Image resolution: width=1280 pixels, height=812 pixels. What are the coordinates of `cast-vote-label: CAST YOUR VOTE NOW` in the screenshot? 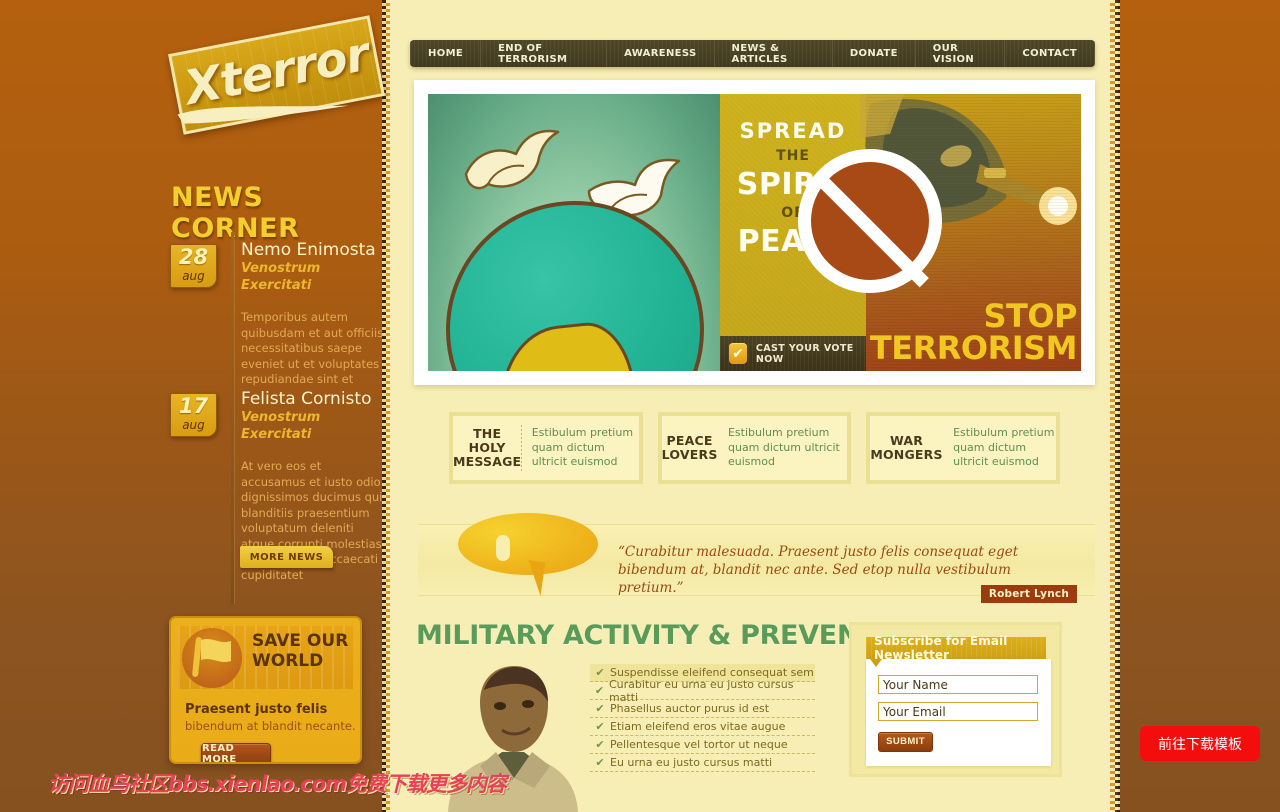 It's located at (804, 353).